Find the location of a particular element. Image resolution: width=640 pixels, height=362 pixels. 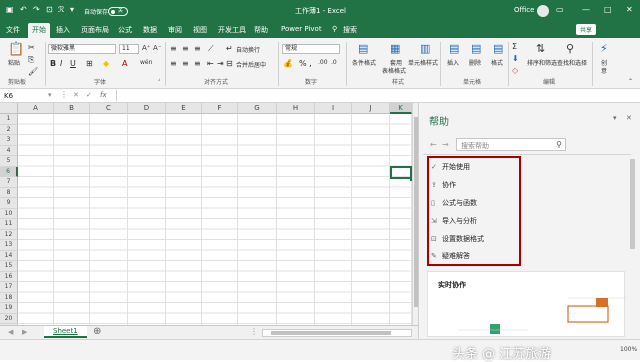

comma-style-icon: , is located at coordinates (310, 64).